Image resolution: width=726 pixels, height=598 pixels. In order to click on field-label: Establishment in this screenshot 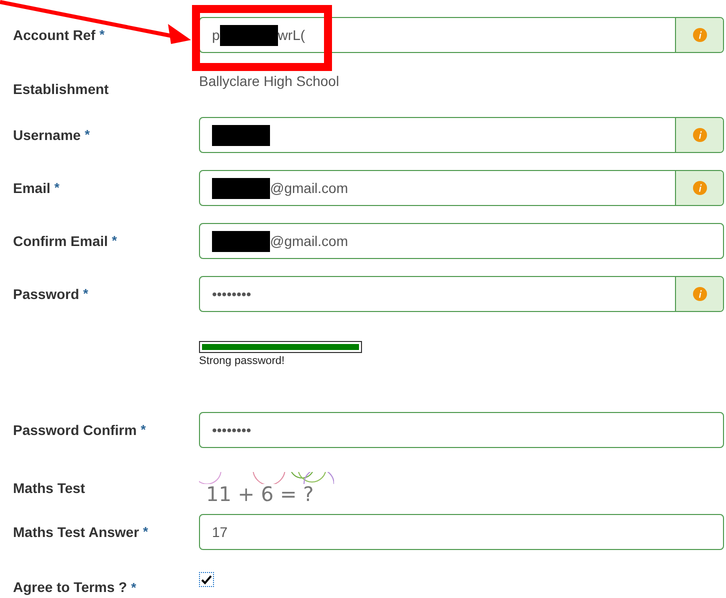, I will do `click(61, 89)`.